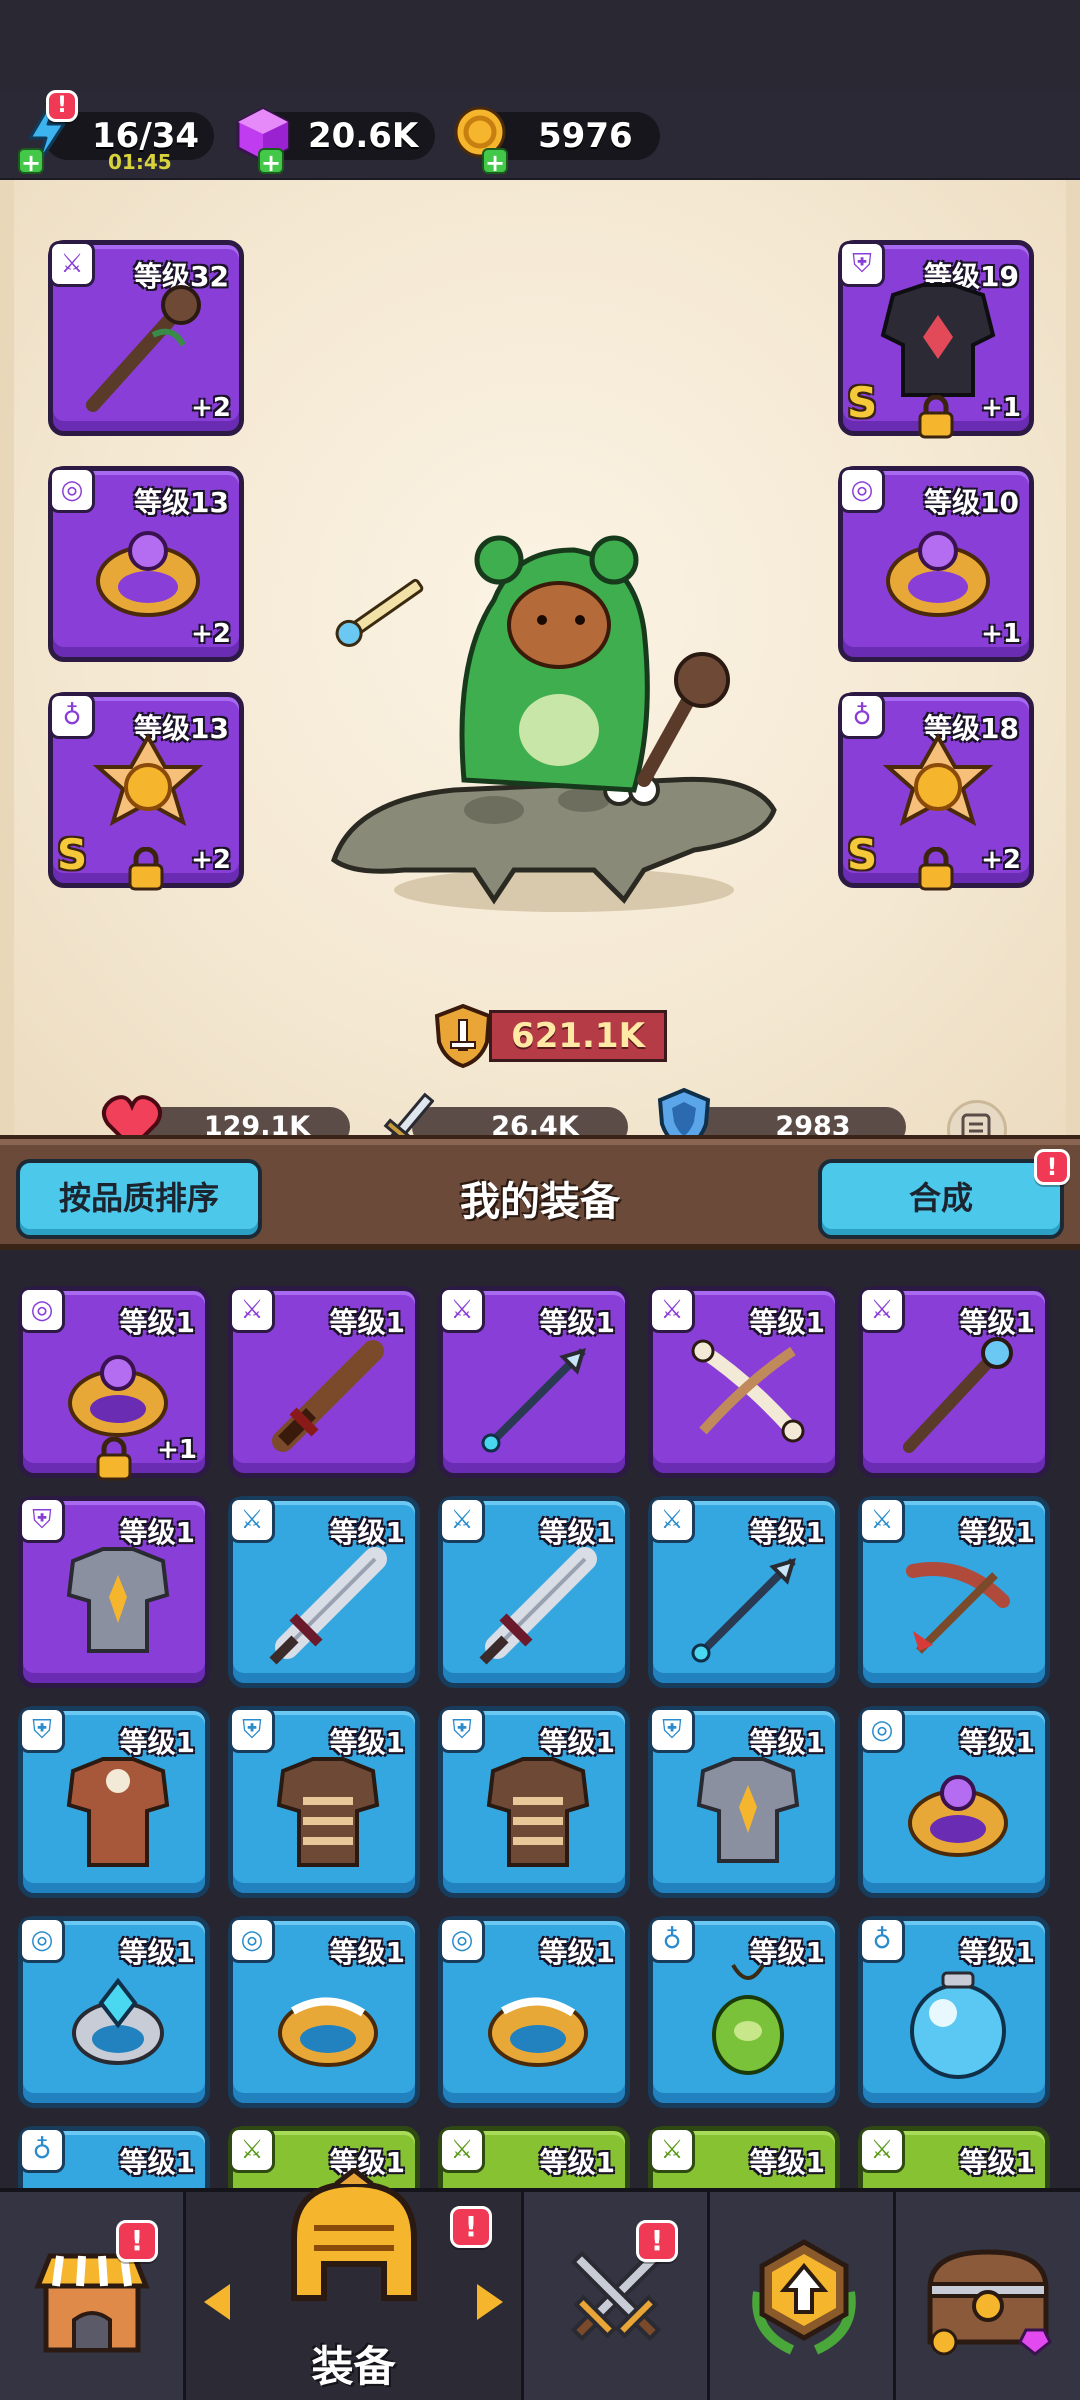  What do you see at coordinates (363, 136) in the screenshot?
I see `gems-value: 20.6K` at bounding box center [363, 136].